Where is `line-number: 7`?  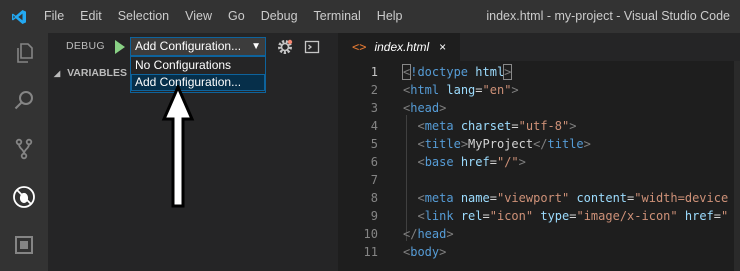
line-number: 7 is located at coordinates (374, 180).